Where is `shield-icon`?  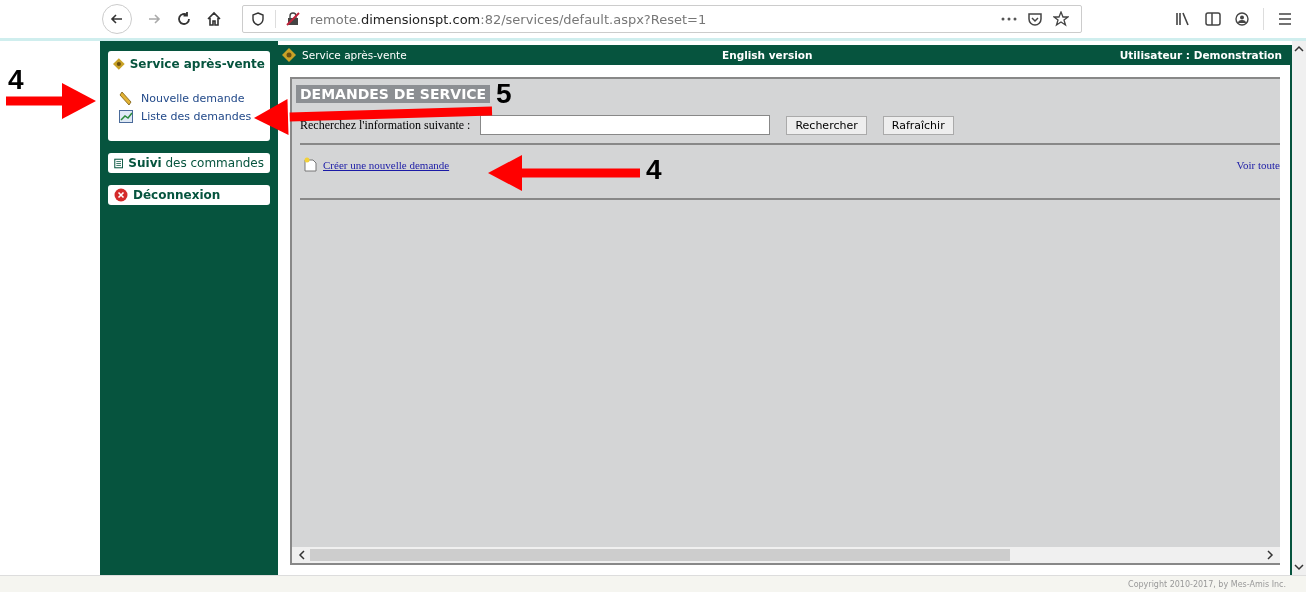
shield-icon is located at coordinates (258, 19).